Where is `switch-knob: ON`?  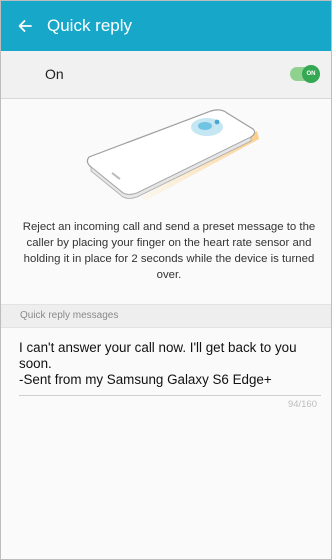
switch-knob: ON is located at coordinates (311, 74).